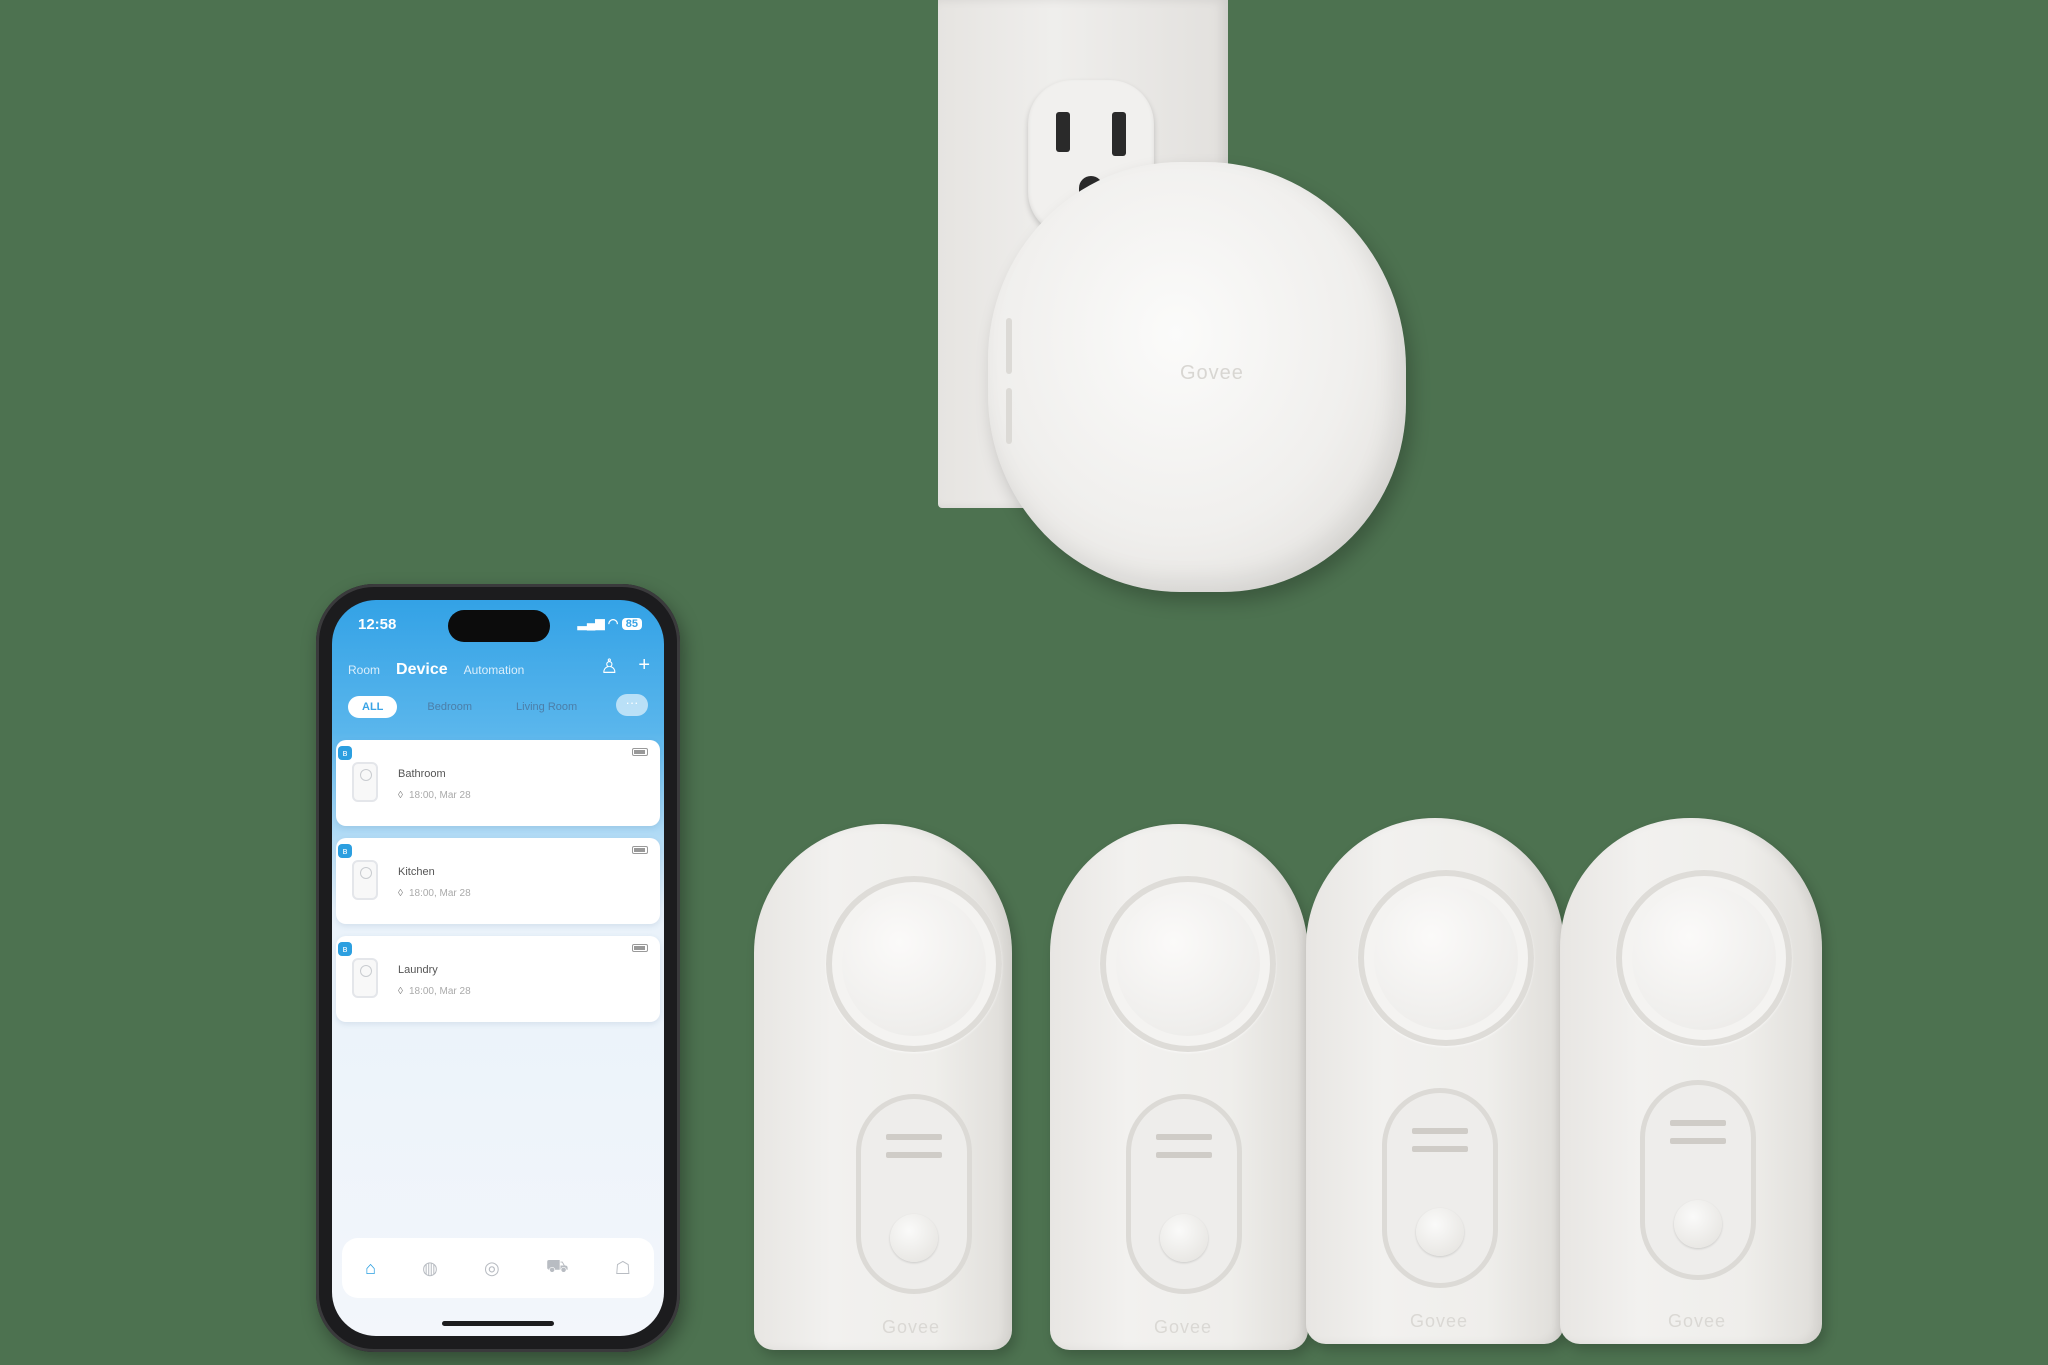  What do you see at coordinates (625, 666) in the screenshot?
I see `header-actions: ♙ +` at bounding box center [625, 666].